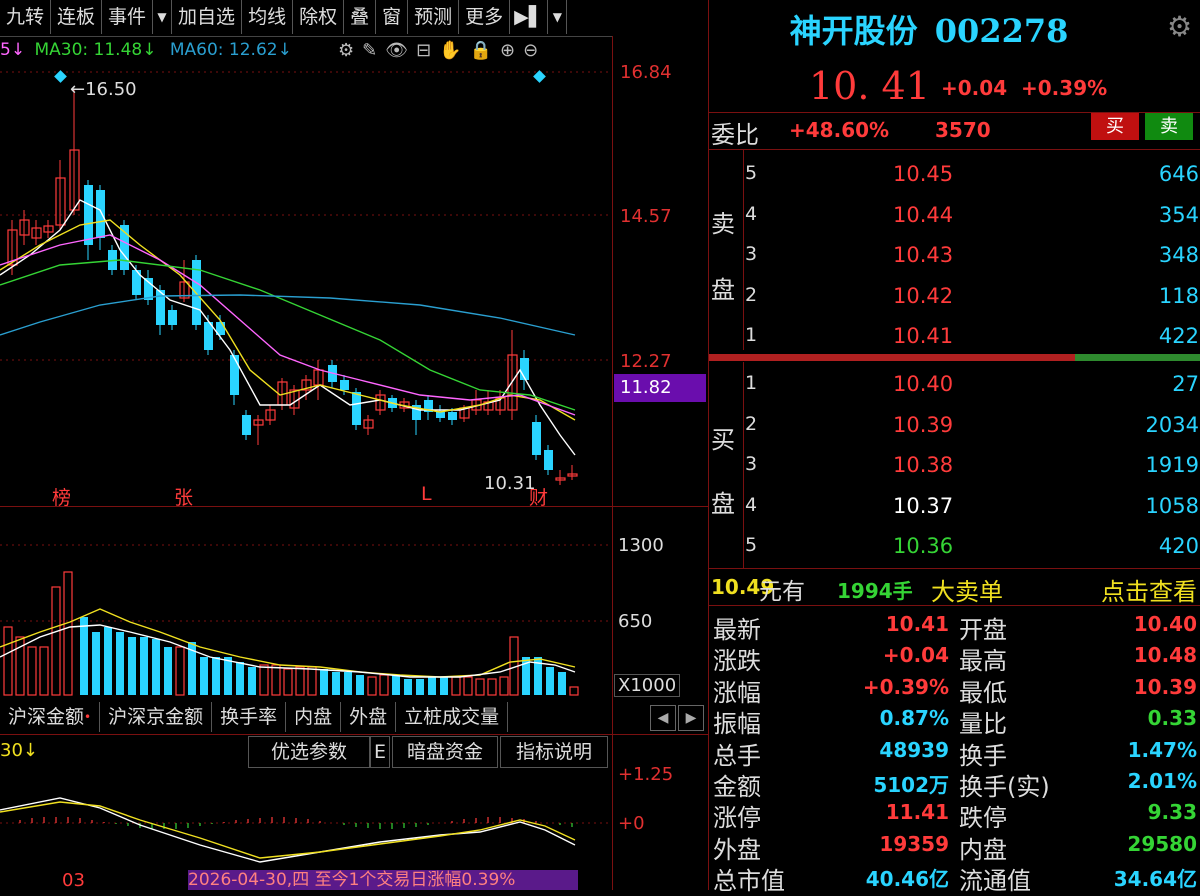 Image resolution: width=1200 pixels, height=896 pixels. What do you see at coordinates (663, 718) in the screenshot?
I see `scroll-left-button: ◀` at bounding box center [663, 718].